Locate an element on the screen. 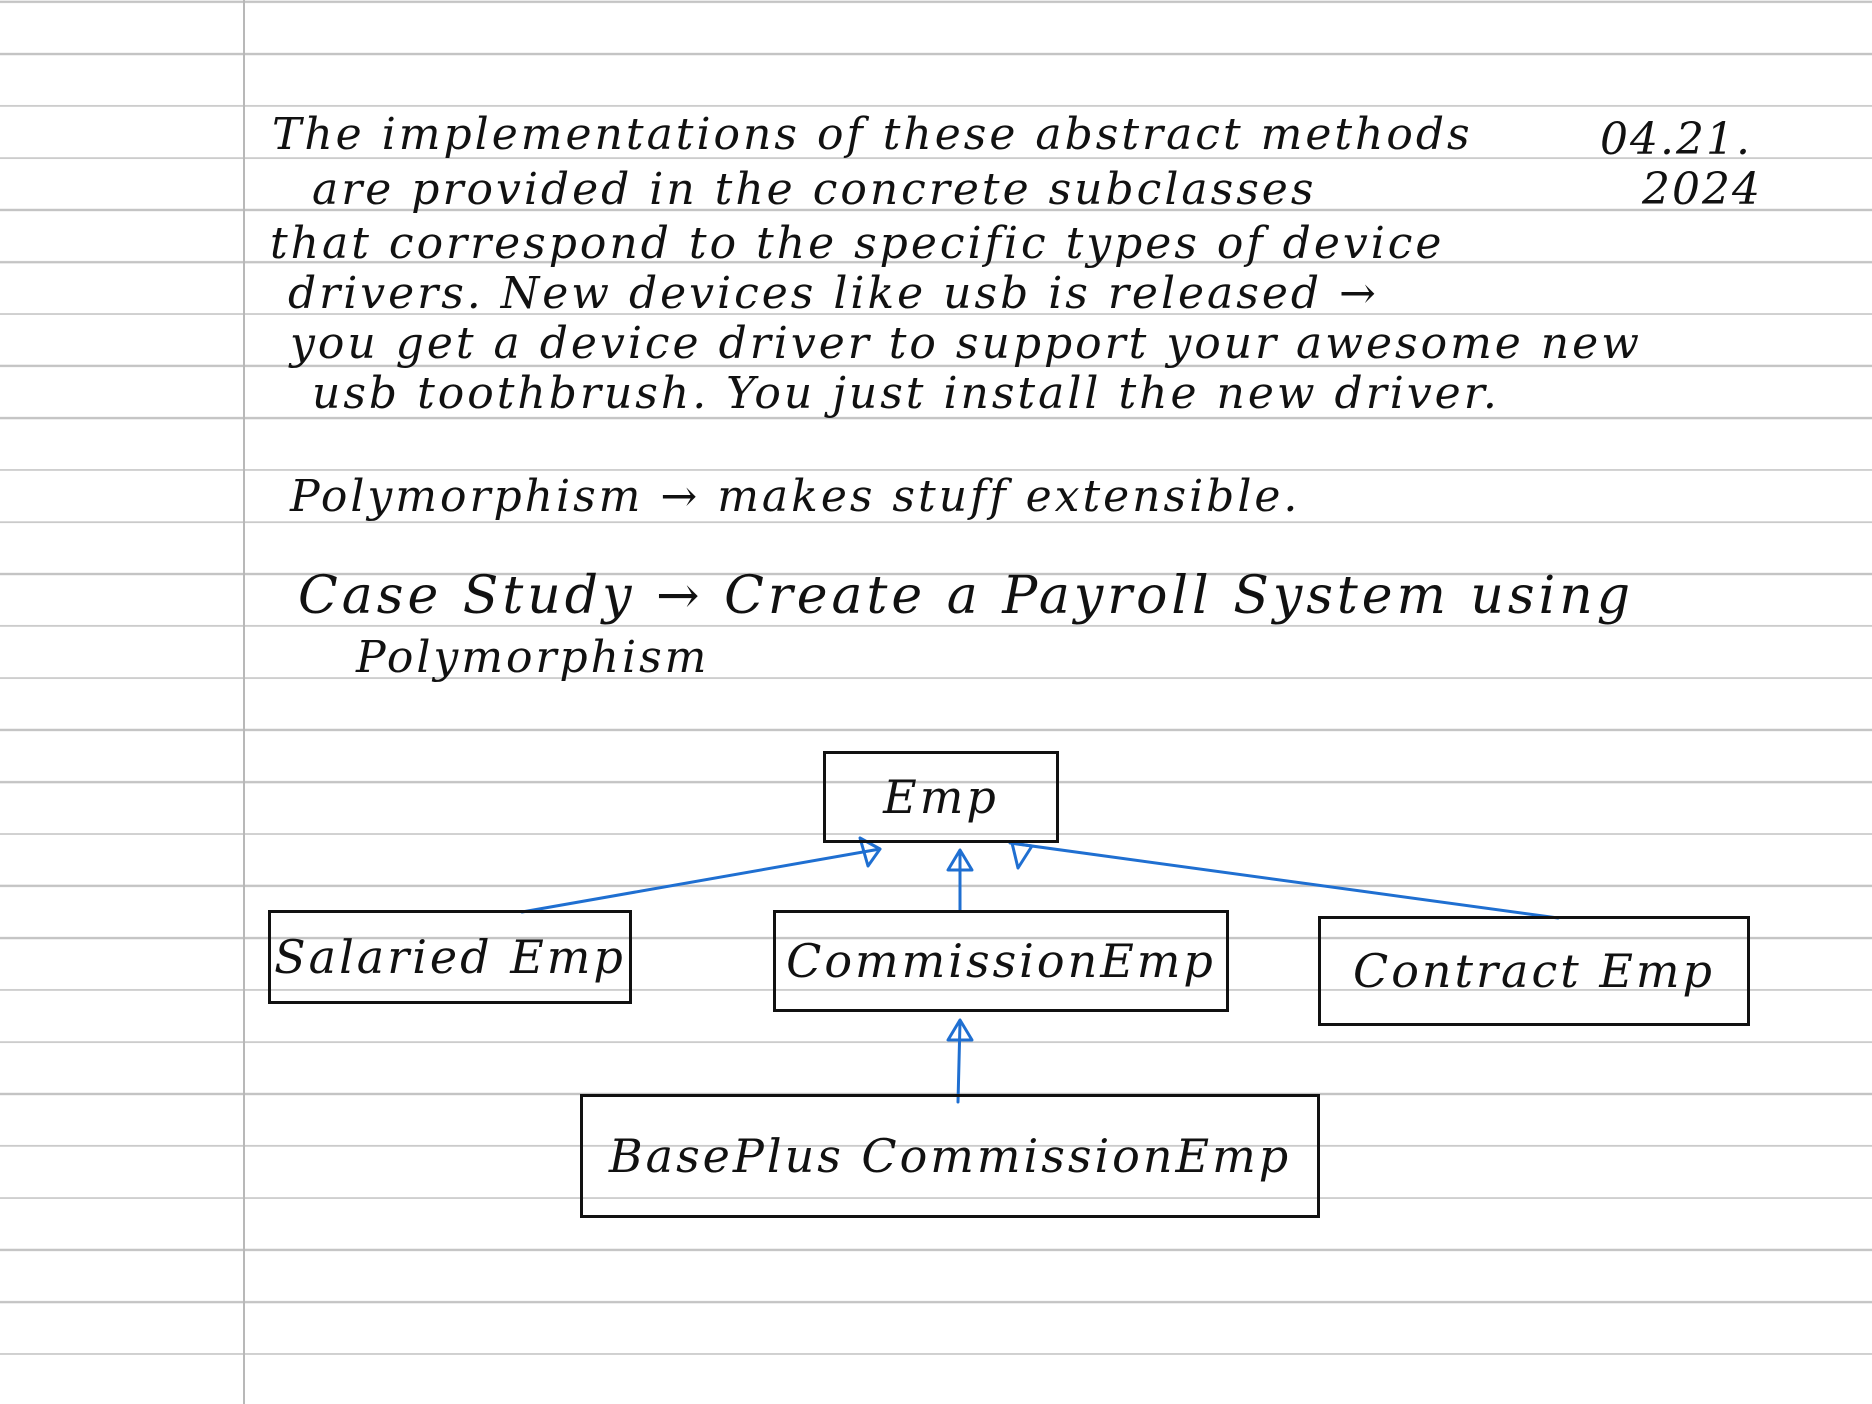  class-box-base-plus-commission-emp: BasePlus CommissionEmp is located at coordinates (950, 1156).